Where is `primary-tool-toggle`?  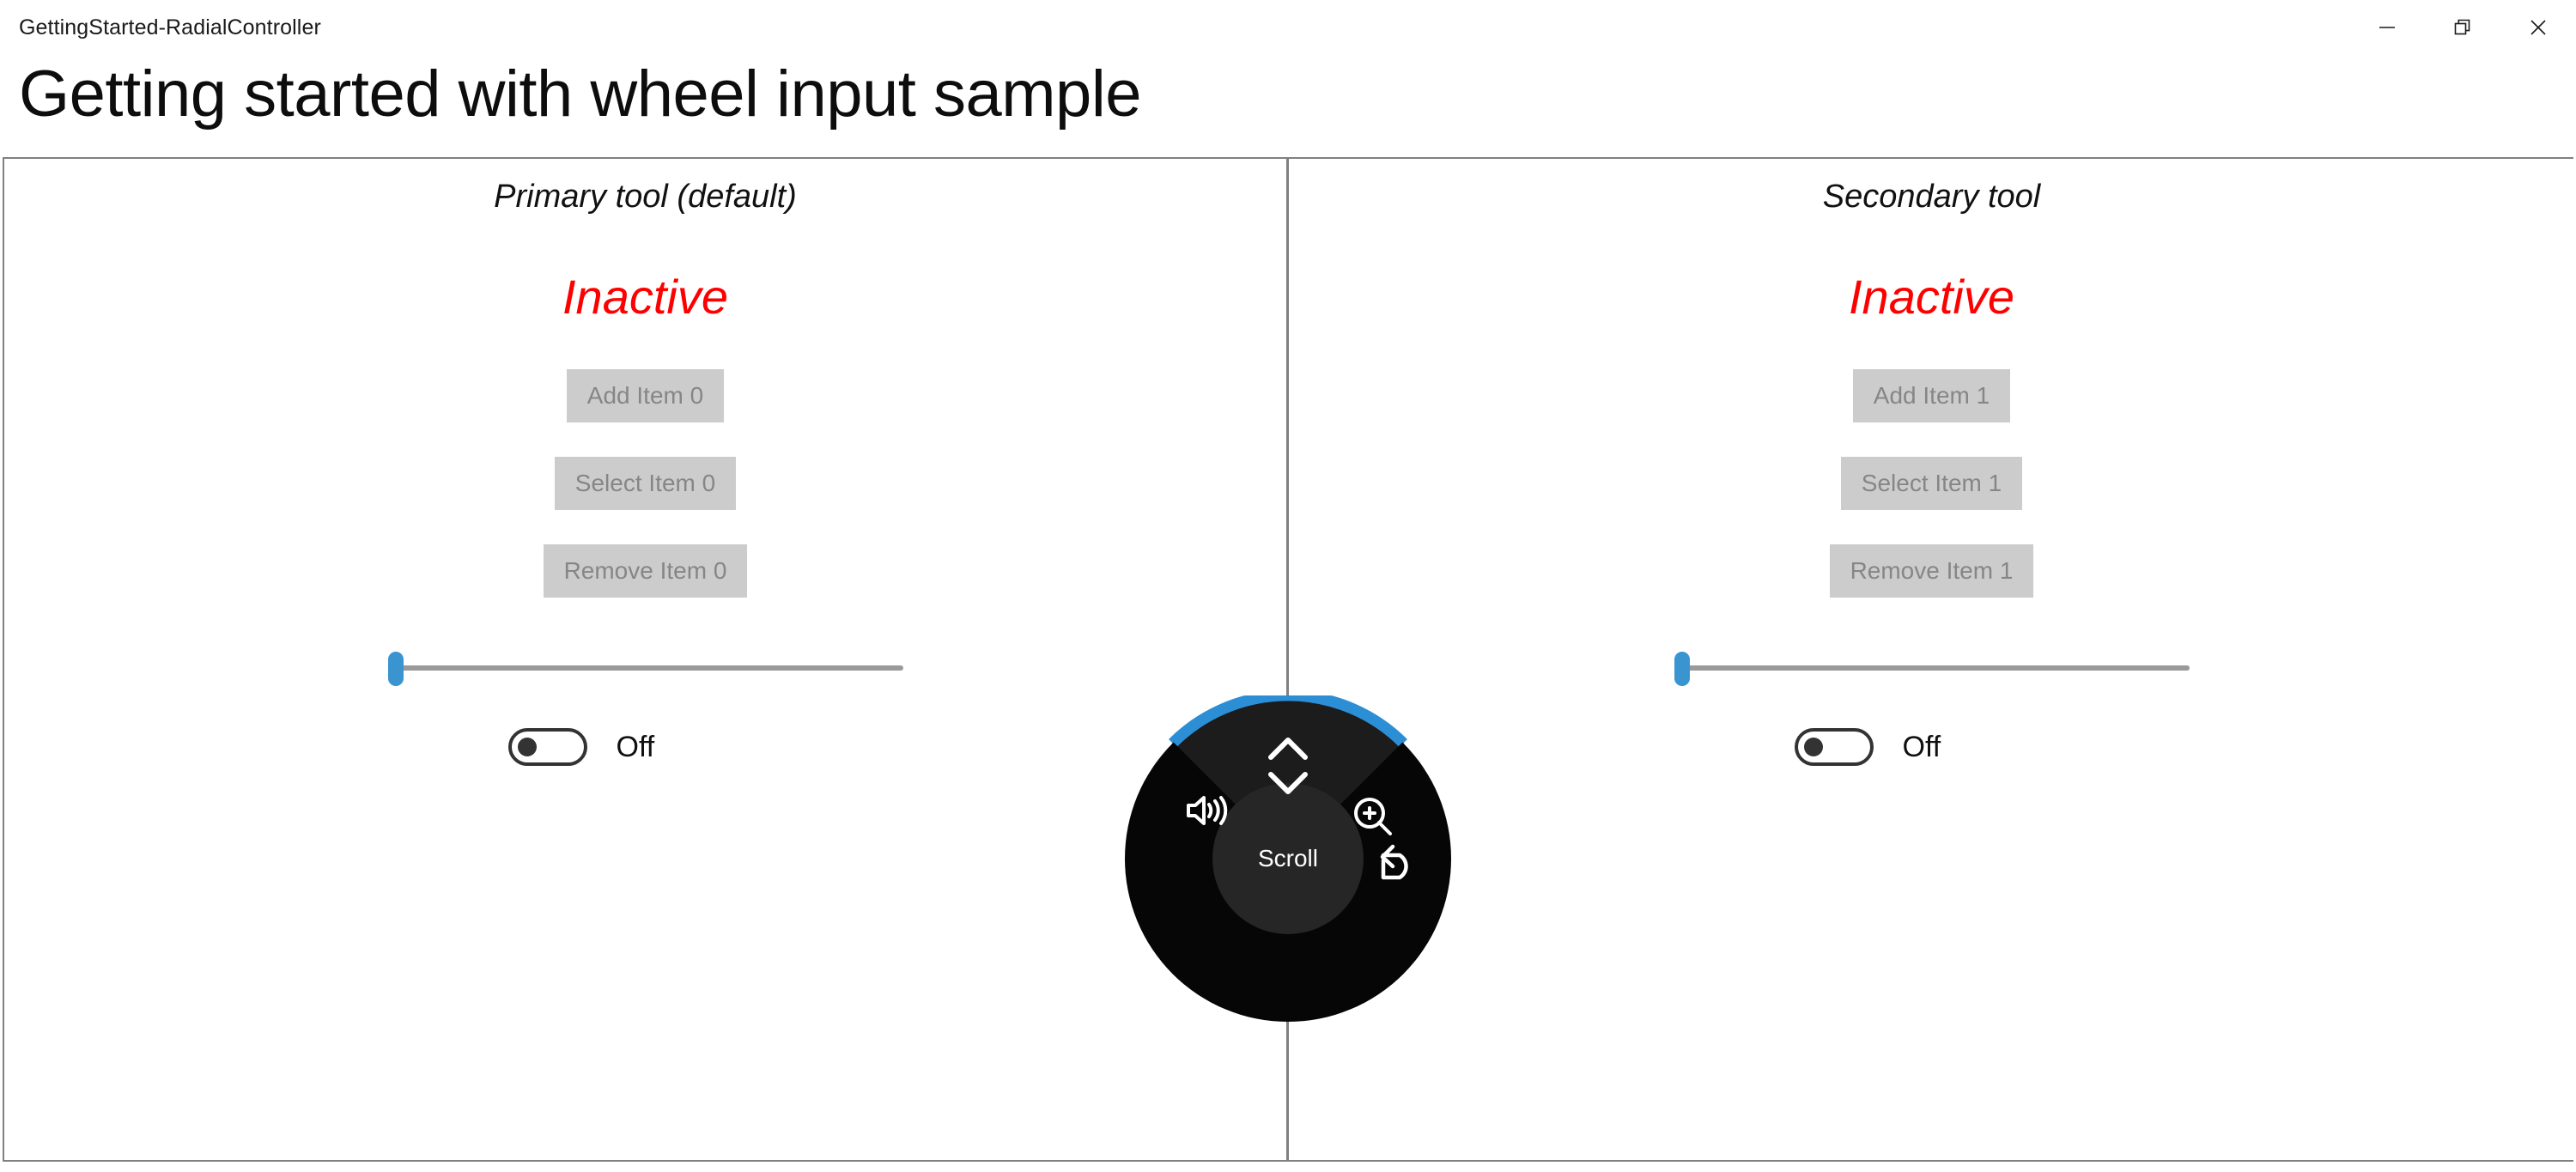
primary-tool-toggle is located at coordinates (547, 747).